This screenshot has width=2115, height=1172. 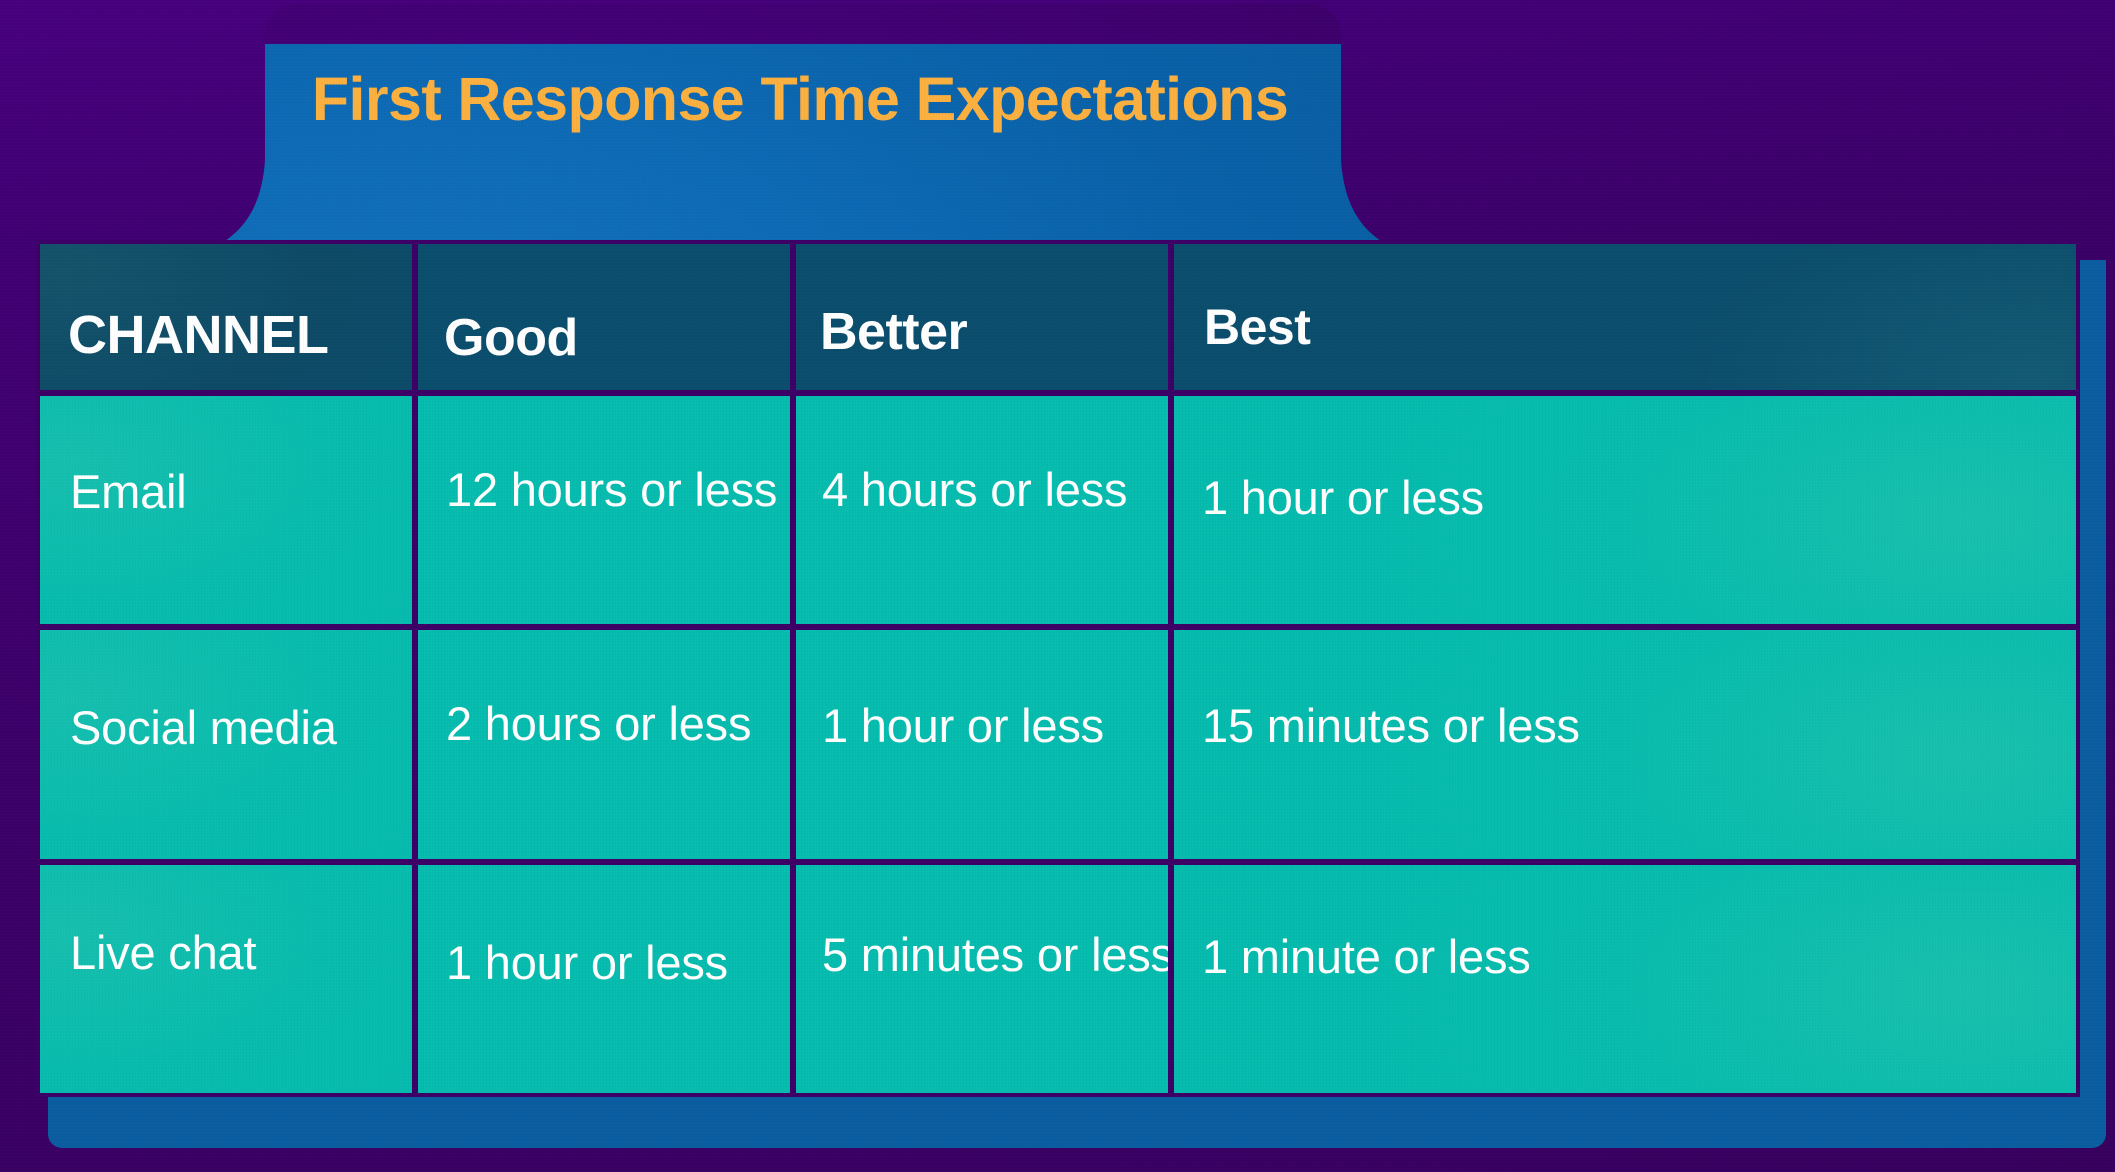 What do you see at coordinates (982, 317) in the screenshot?
I see `header-cell-better: Better` at bounding box center [982, 317].